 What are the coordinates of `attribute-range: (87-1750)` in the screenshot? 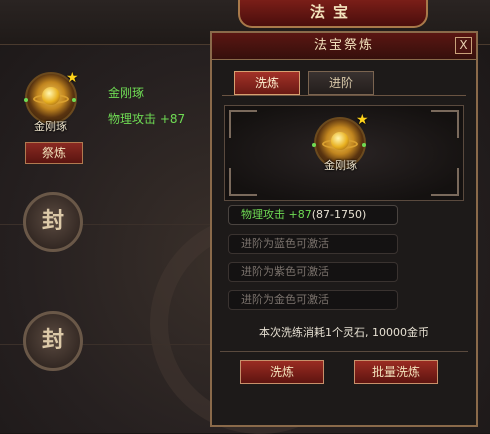 It's located at (339, 214).